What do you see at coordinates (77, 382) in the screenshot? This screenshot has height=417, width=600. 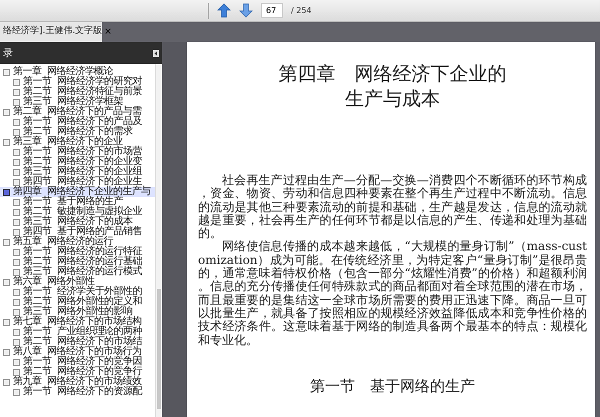 I see `outline-item: 第九章 网络经济下的市场绩效` at bounding box center [77, 382].